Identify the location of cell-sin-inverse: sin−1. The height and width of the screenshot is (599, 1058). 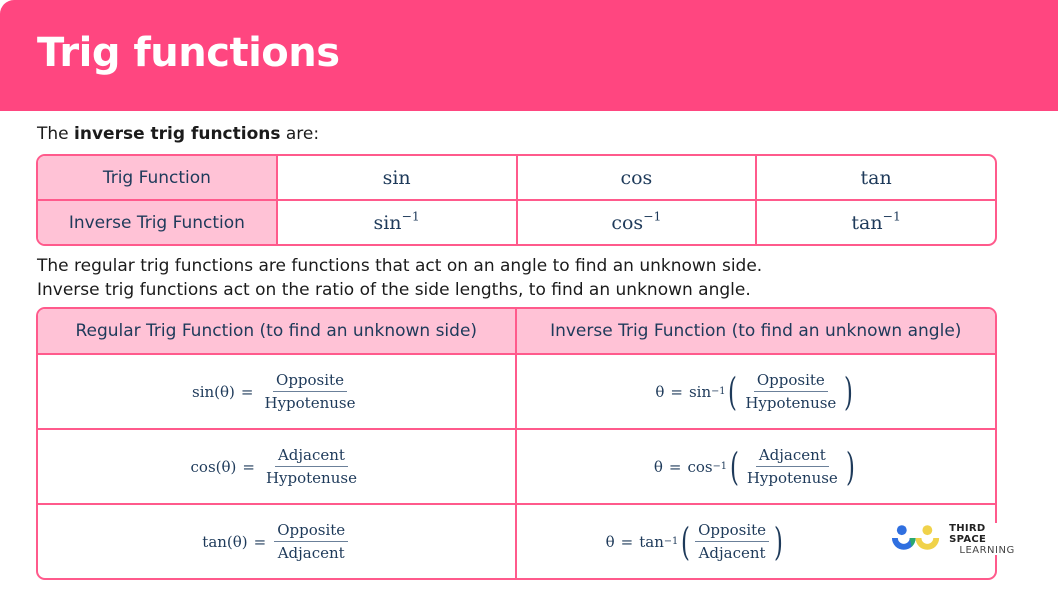
(398, 222).